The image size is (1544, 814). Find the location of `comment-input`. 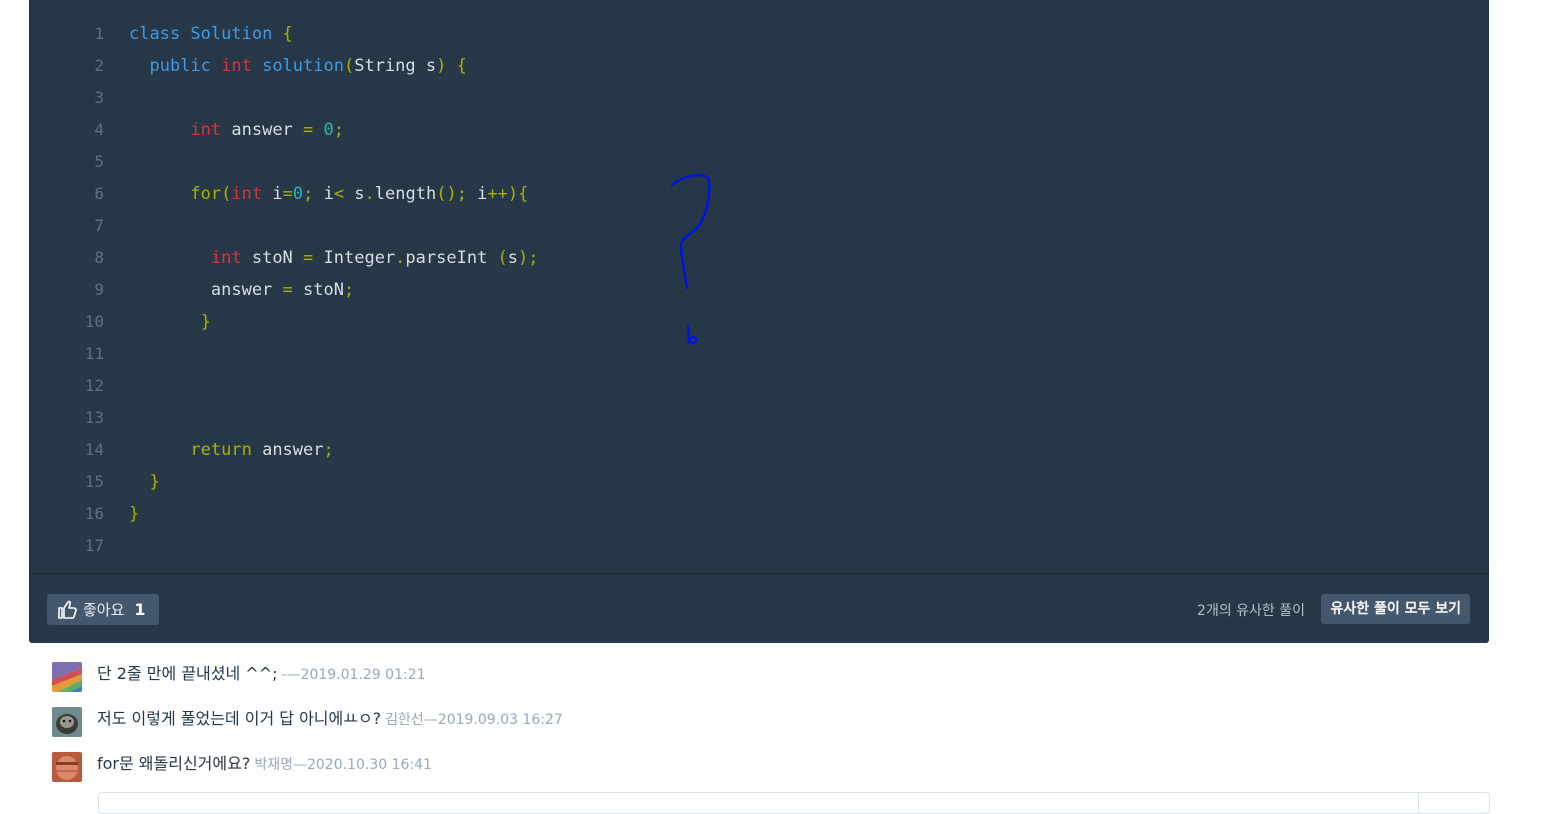

comment-input is located at coordinates (794, 803).